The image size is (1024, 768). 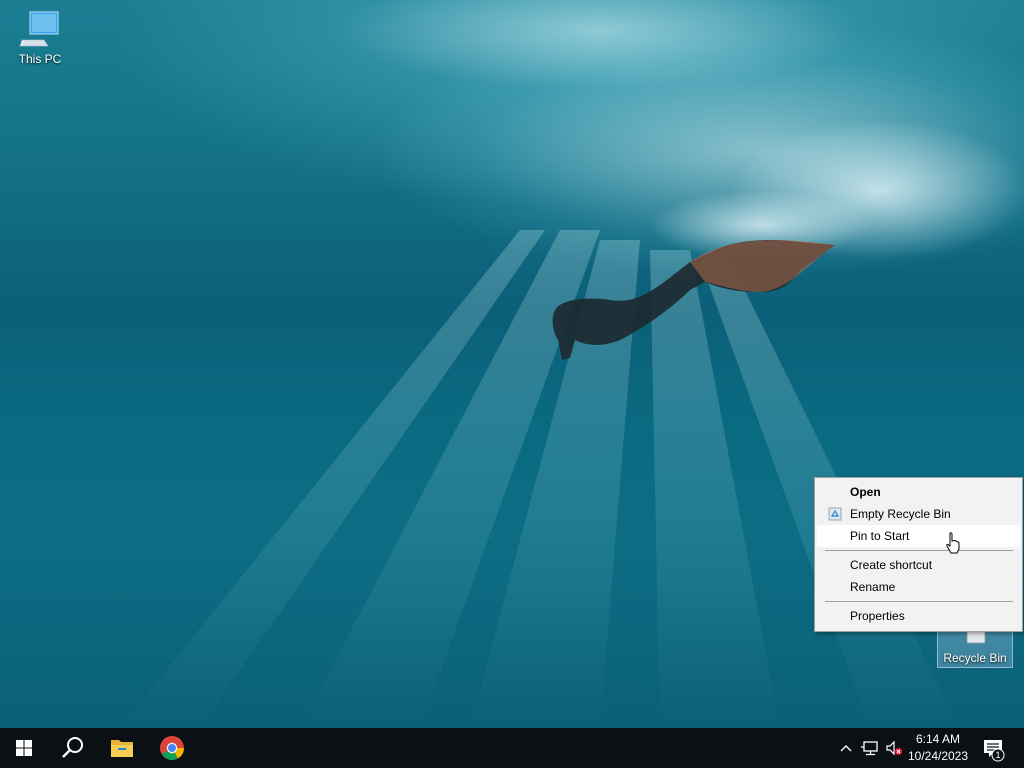 I want to click on start-button, so click(x=24, y=748).